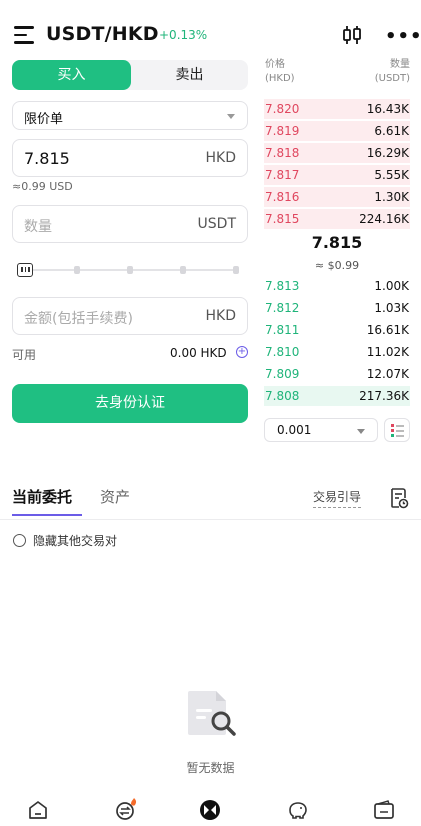  I want to click on price-change: +0.13%, so click(183, 35).